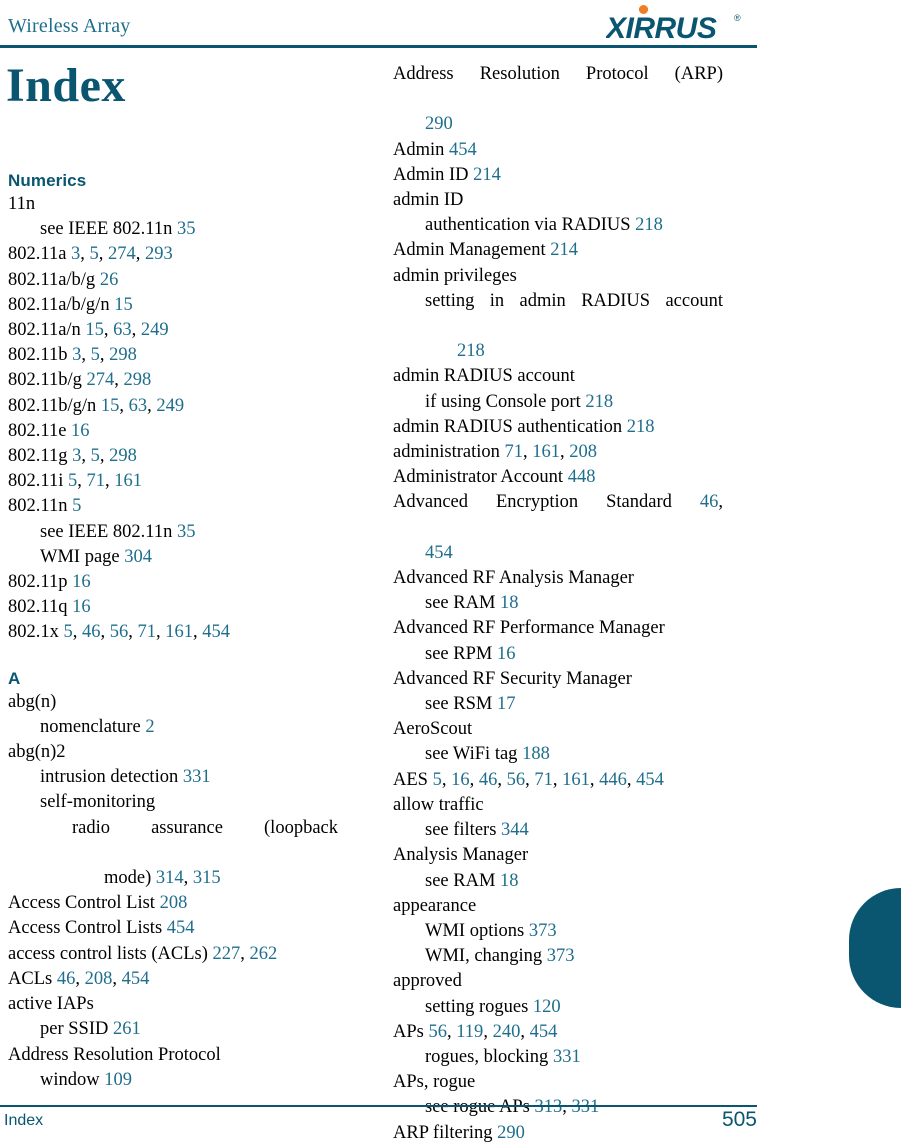  I want to click on index-page-link: 448, so click(582, 477).